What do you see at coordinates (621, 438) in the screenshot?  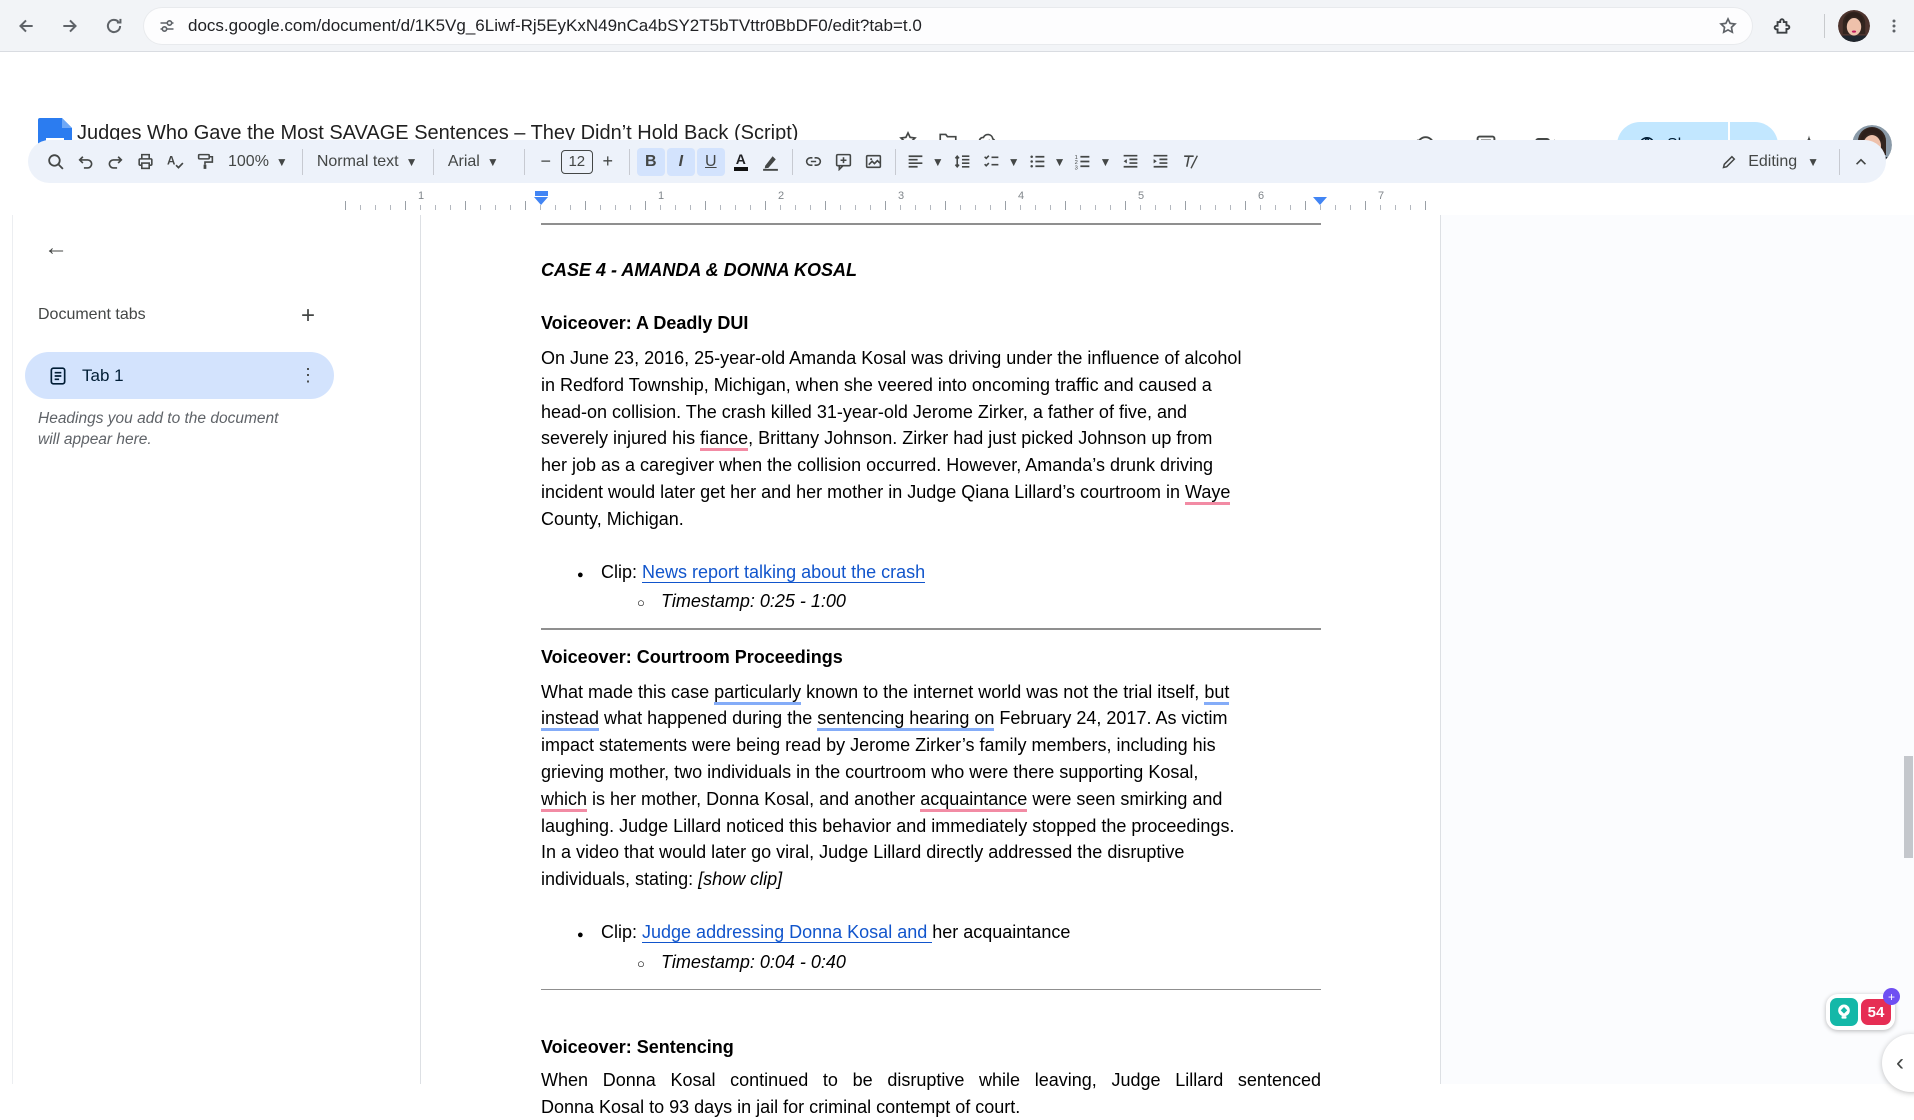 I see `doc-text: severely injured his` at bounding box center [621, 438].